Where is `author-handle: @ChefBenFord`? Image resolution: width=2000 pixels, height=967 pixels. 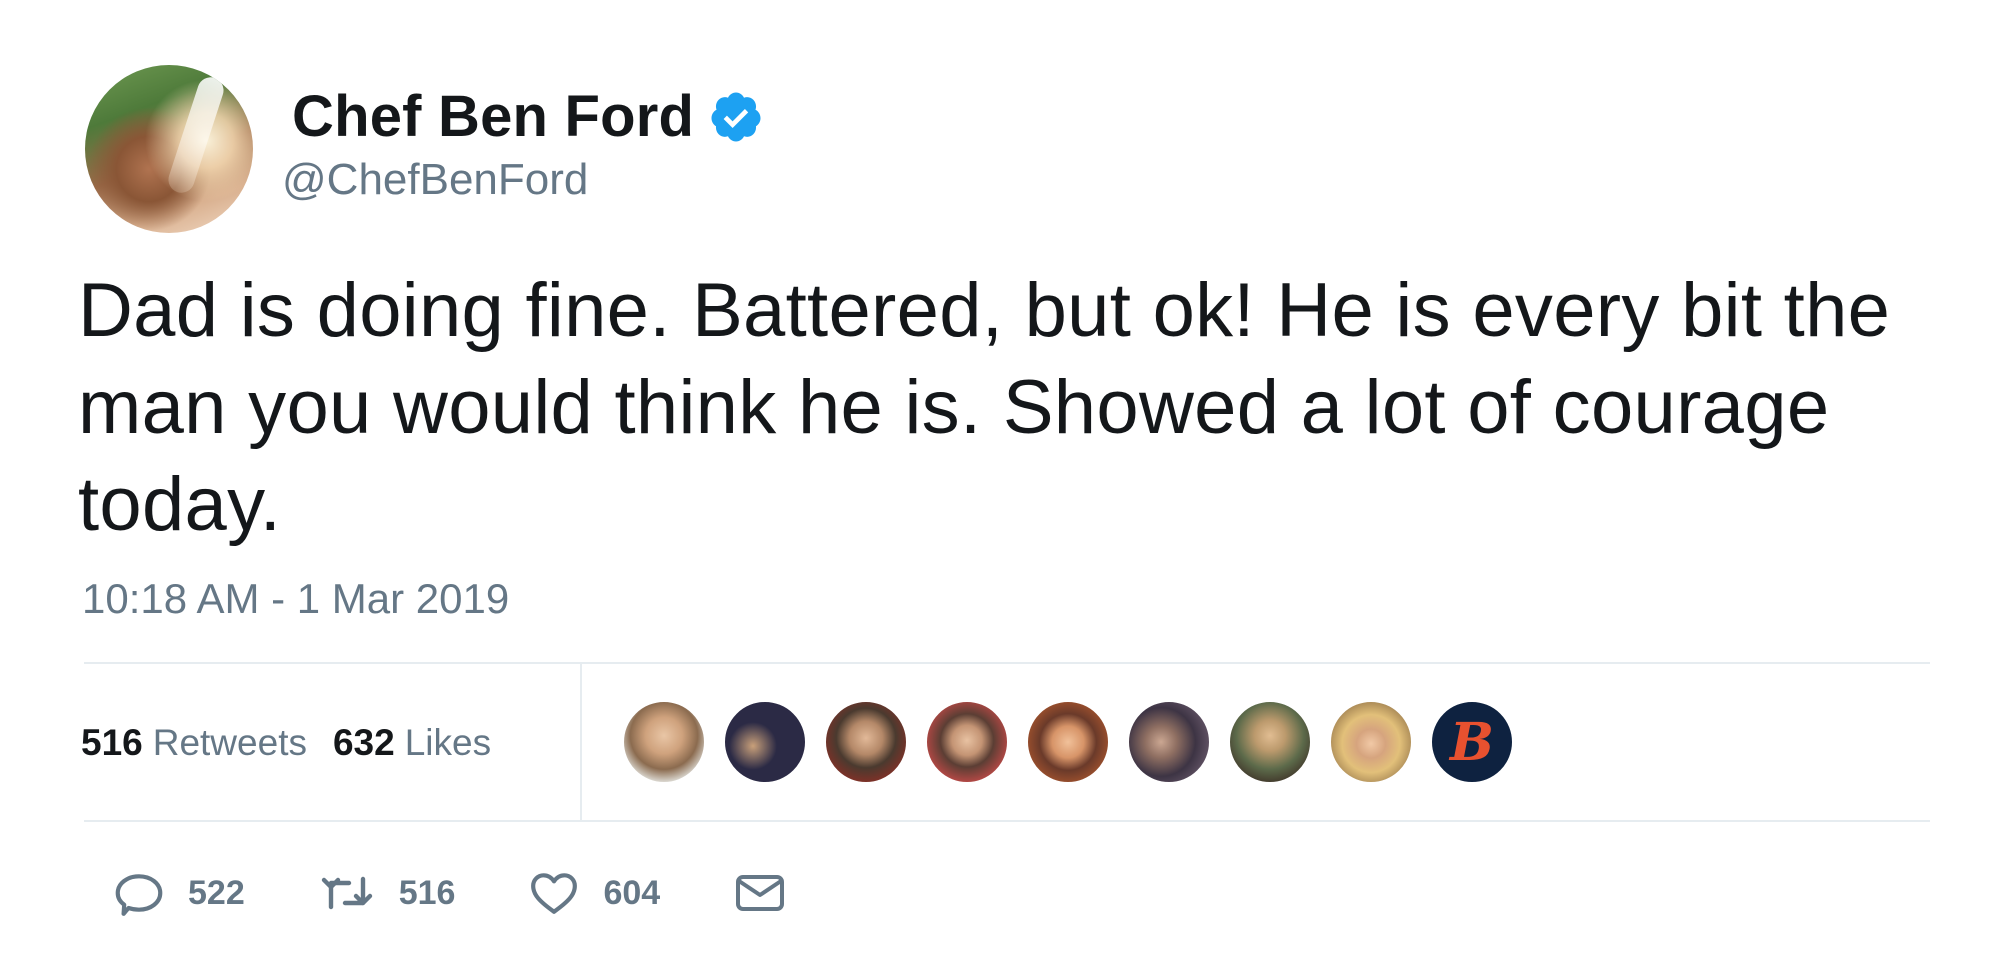 author-handle: @ChefBenFord is located at coordinates (435, 180).